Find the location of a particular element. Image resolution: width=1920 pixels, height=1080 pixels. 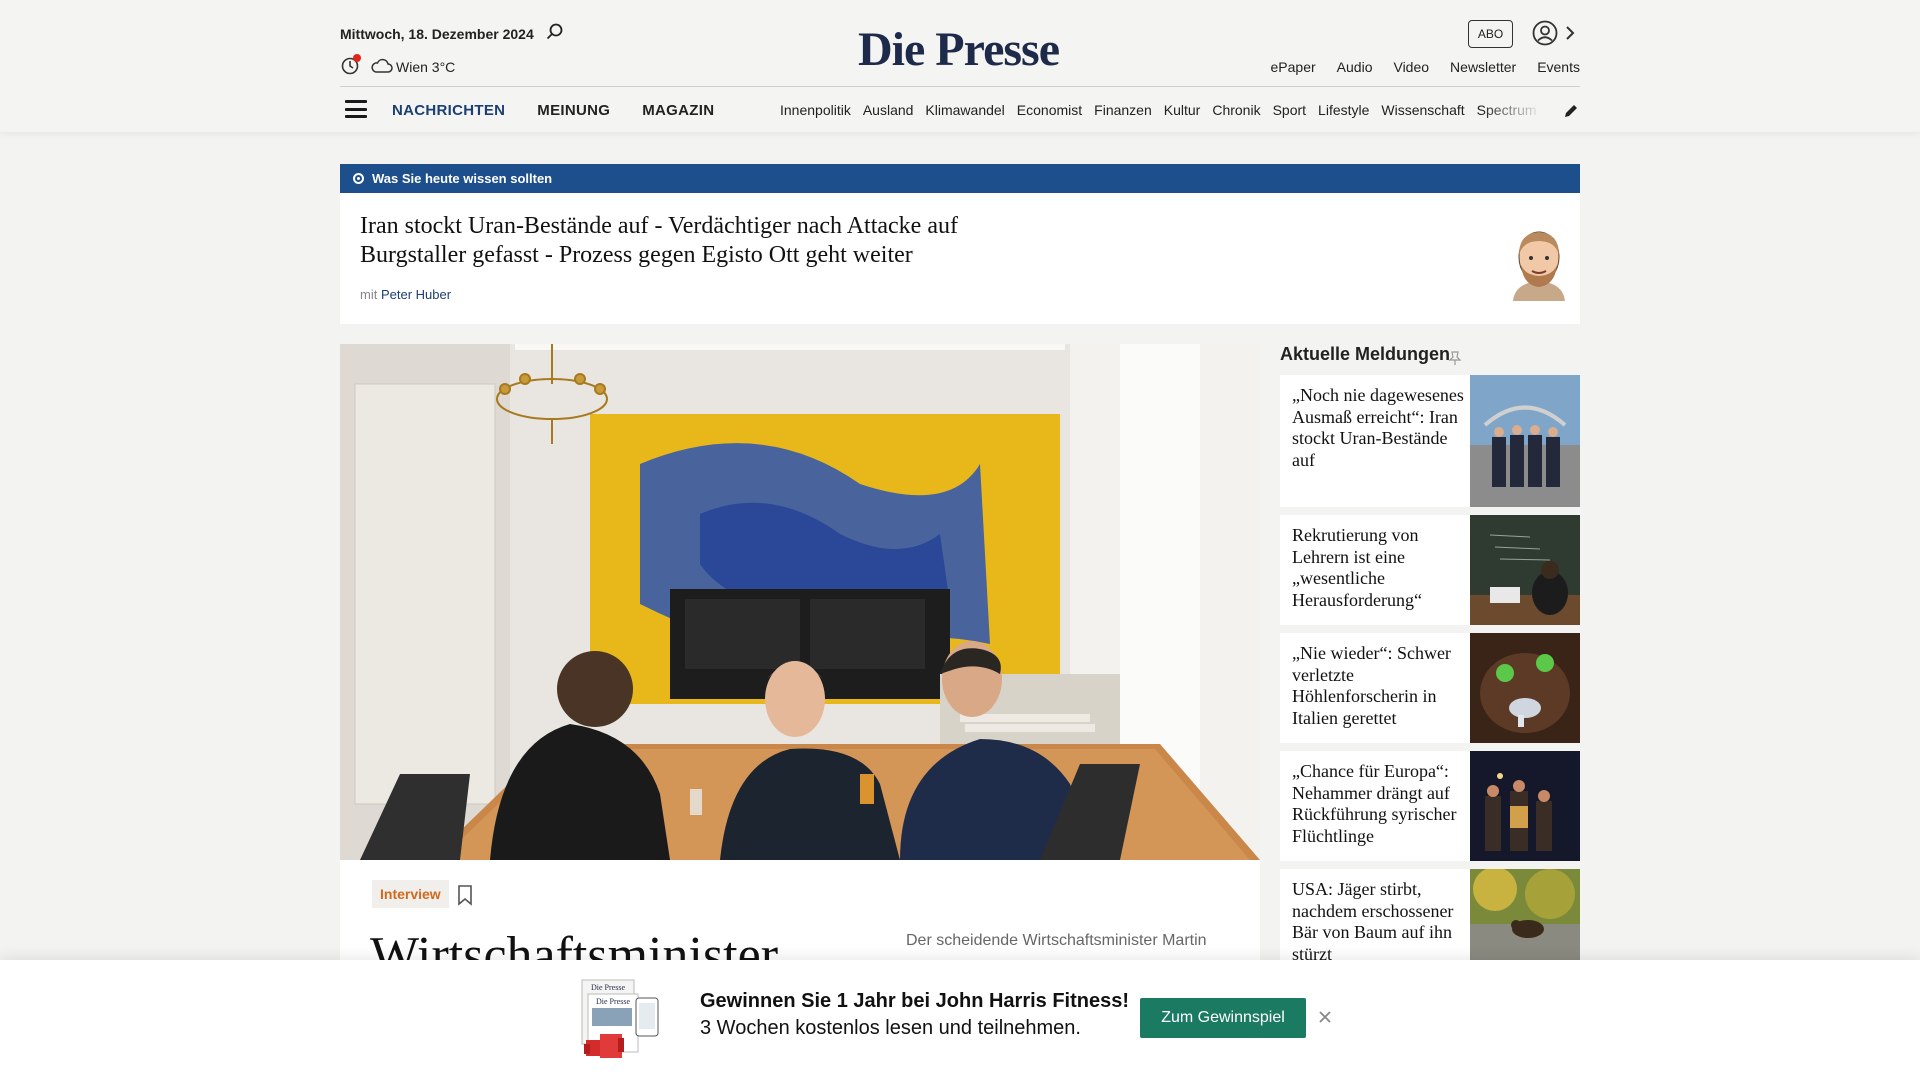

toplink-events: Events is located at coordinates (1558, 67).